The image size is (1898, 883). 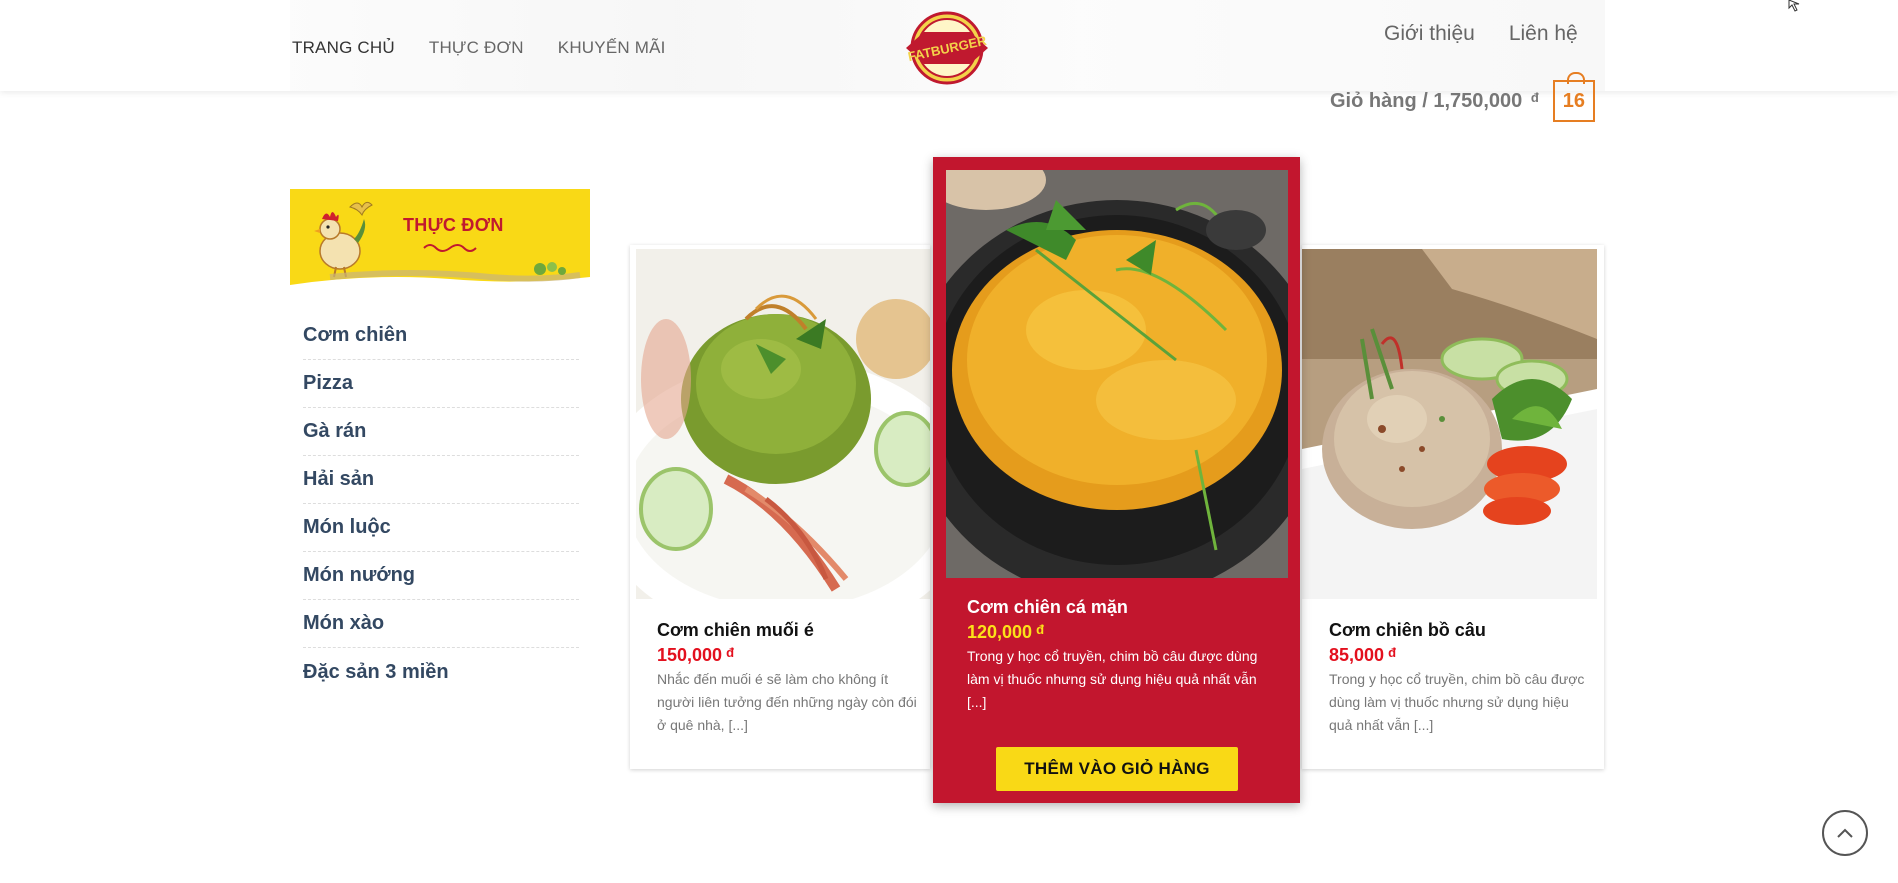 What do you see at coordinates (1573, 97) in the screenshot?
I see `cart-count-badge: 16` at bounding box center [1573, 97].